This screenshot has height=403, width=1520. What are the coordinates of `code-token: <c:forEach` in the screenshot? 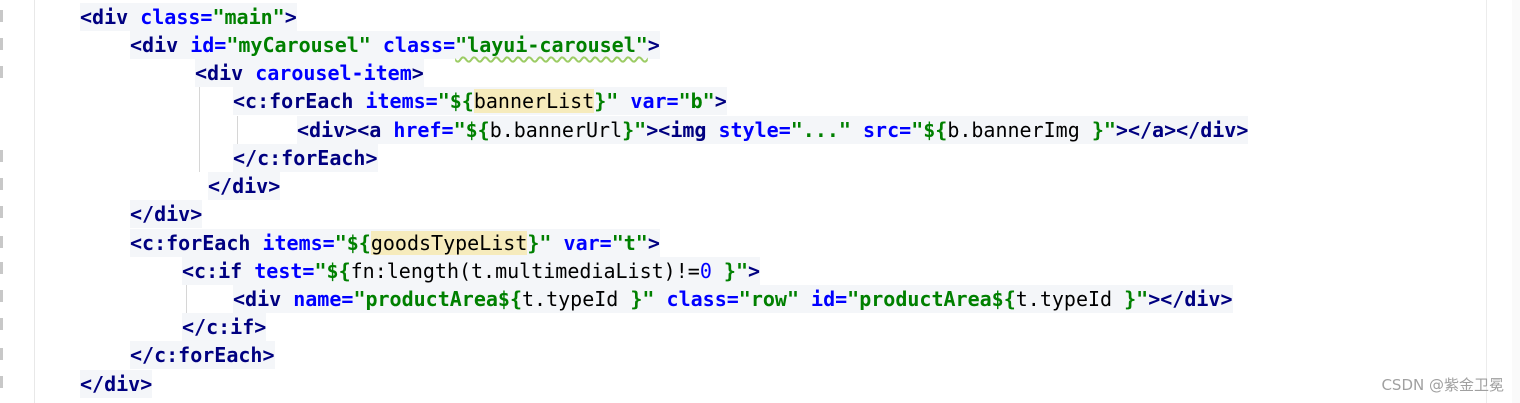 It's located at (190, 243).